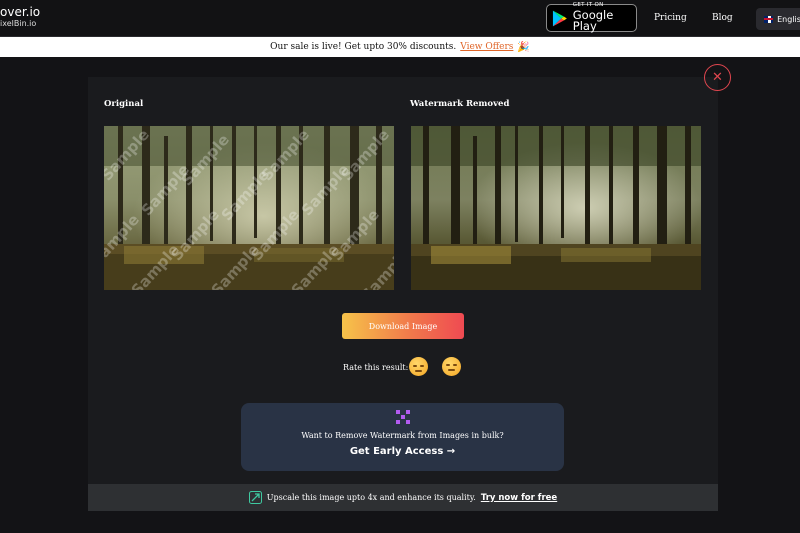 The image size is (800, 533). I want to click on google-play-button: GET IT ON Google Play, so click(591, 18).